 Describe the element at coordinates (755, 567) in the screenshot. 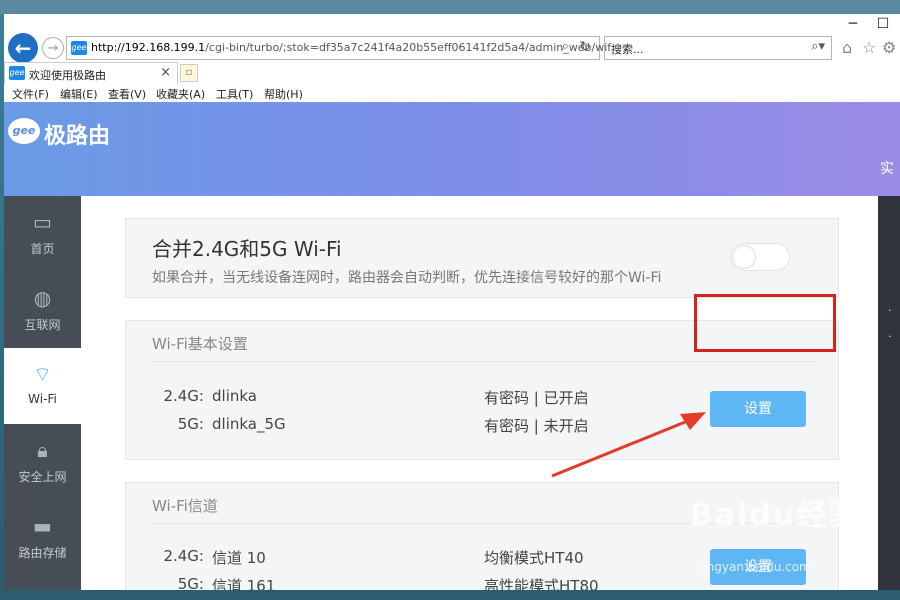

I see `baidu-watermark-url: jingyan.baidu.com` at that location.